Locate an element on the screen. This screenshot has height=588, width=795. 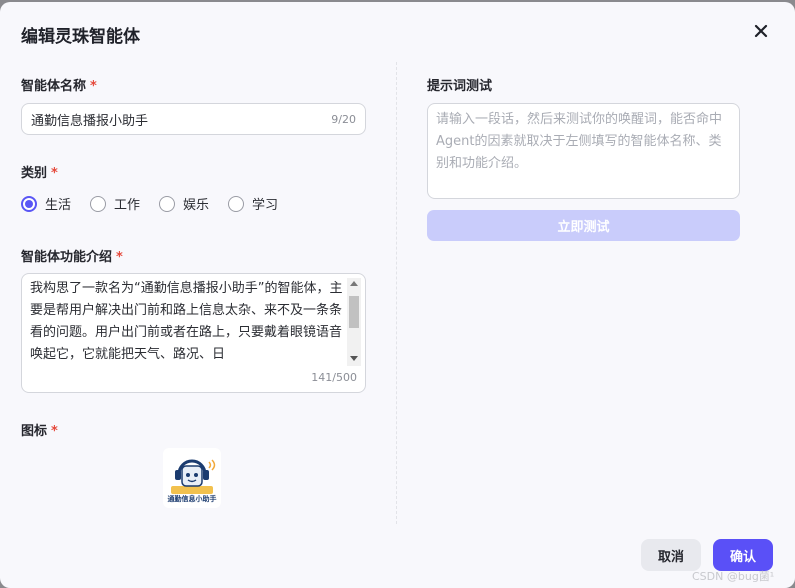
dialog-title: 编辑灵珠智能体 is located at coordinates (80, 37).